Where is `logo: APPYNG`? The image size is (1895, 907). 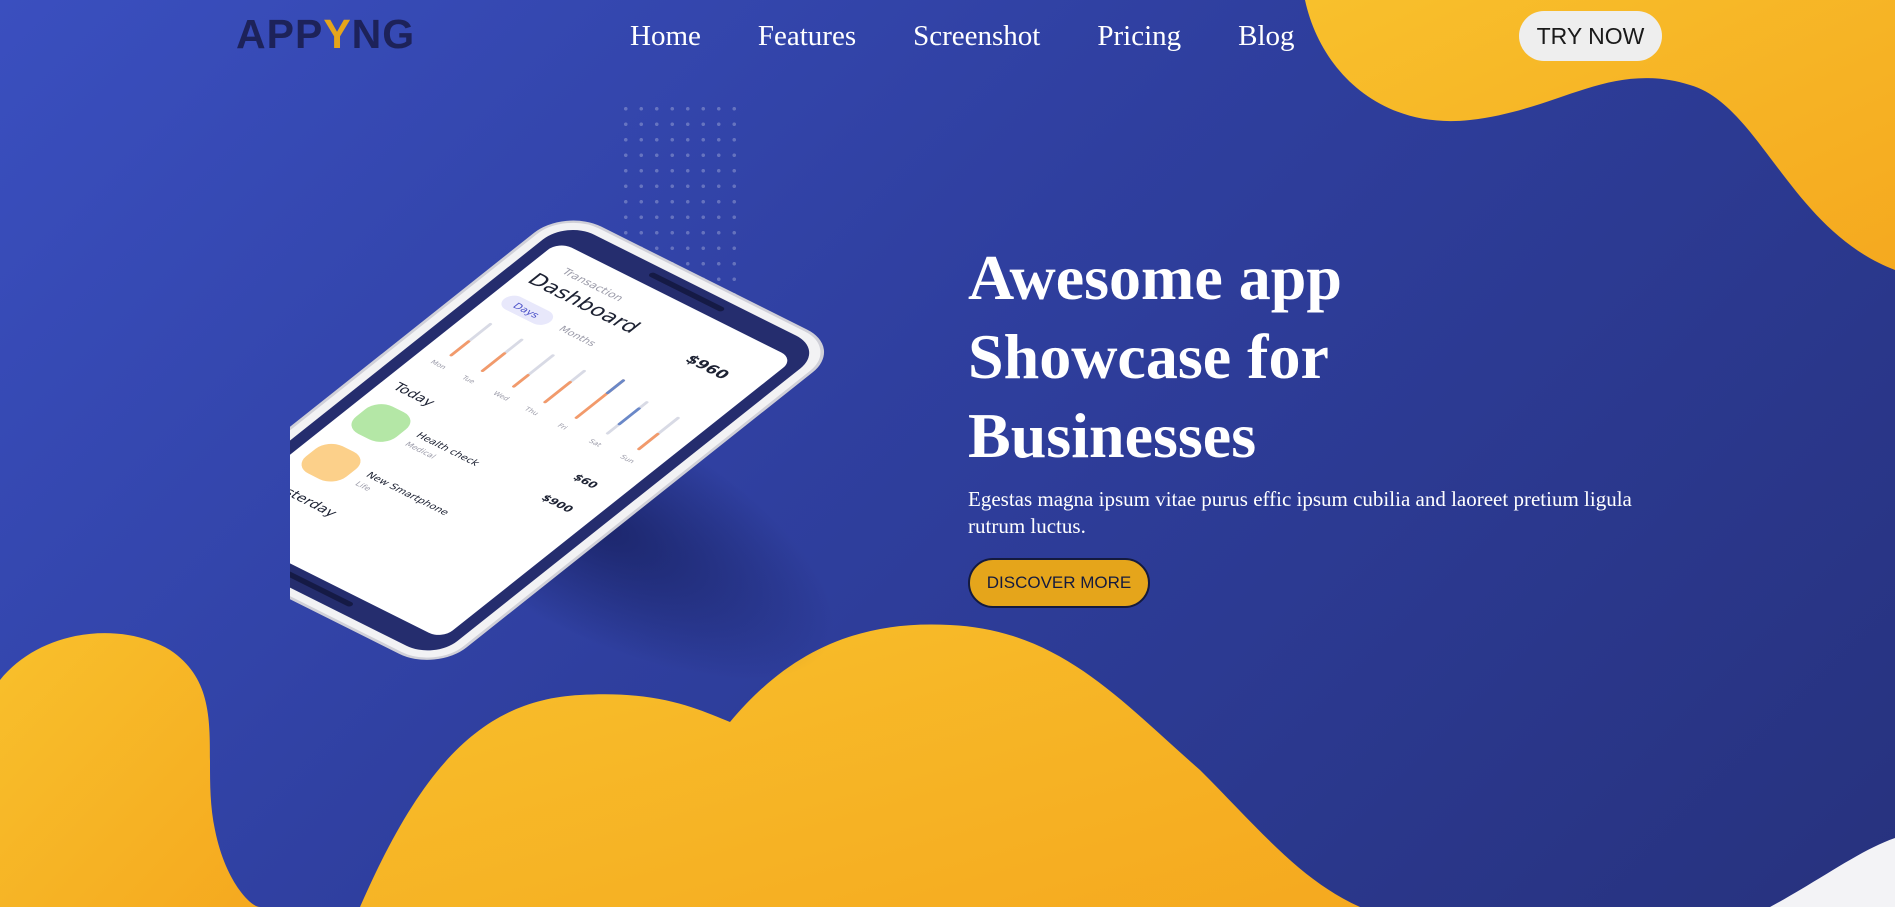
logo: APPYNG is located at coordinates (325, 34).